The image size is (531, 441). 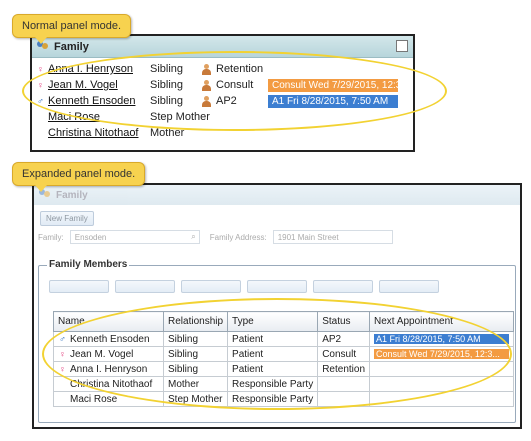 I want to click on search-icon: ⌕, so click(x=193, y=237).